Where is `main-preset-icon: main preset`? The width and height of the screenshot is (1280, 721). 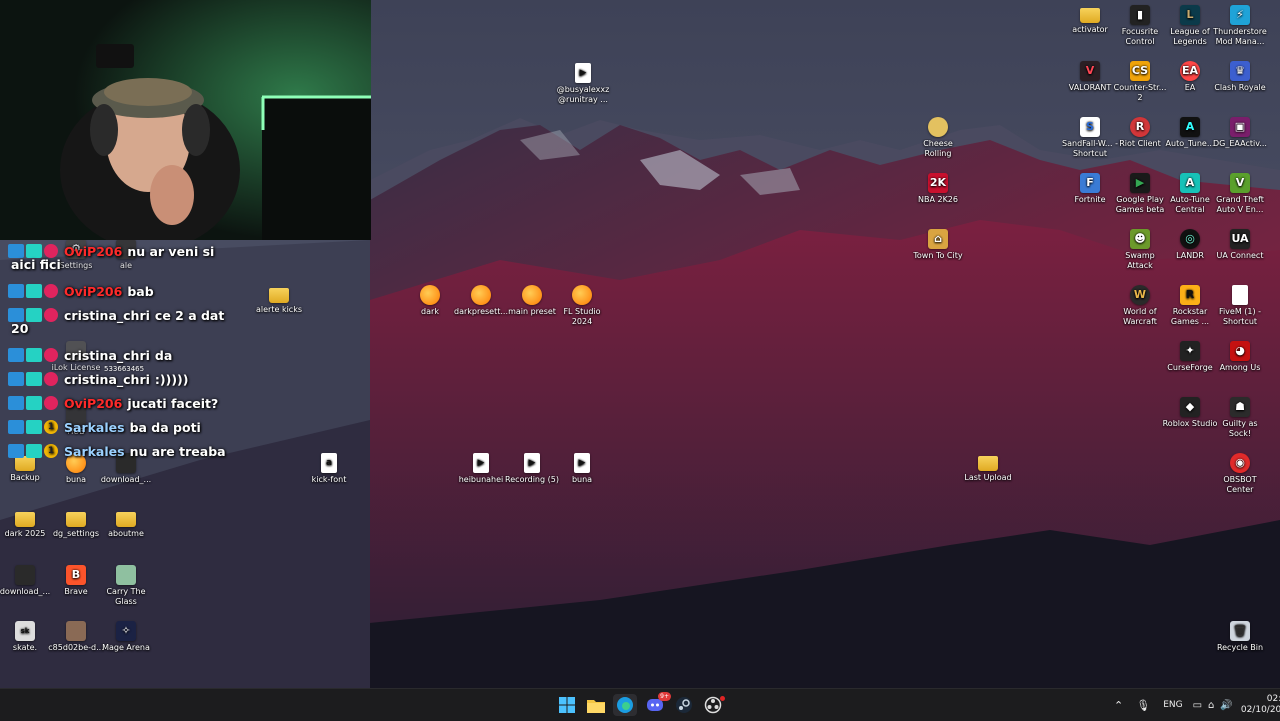
main-preset-icon: main preset is located at coordinates (532, 301).